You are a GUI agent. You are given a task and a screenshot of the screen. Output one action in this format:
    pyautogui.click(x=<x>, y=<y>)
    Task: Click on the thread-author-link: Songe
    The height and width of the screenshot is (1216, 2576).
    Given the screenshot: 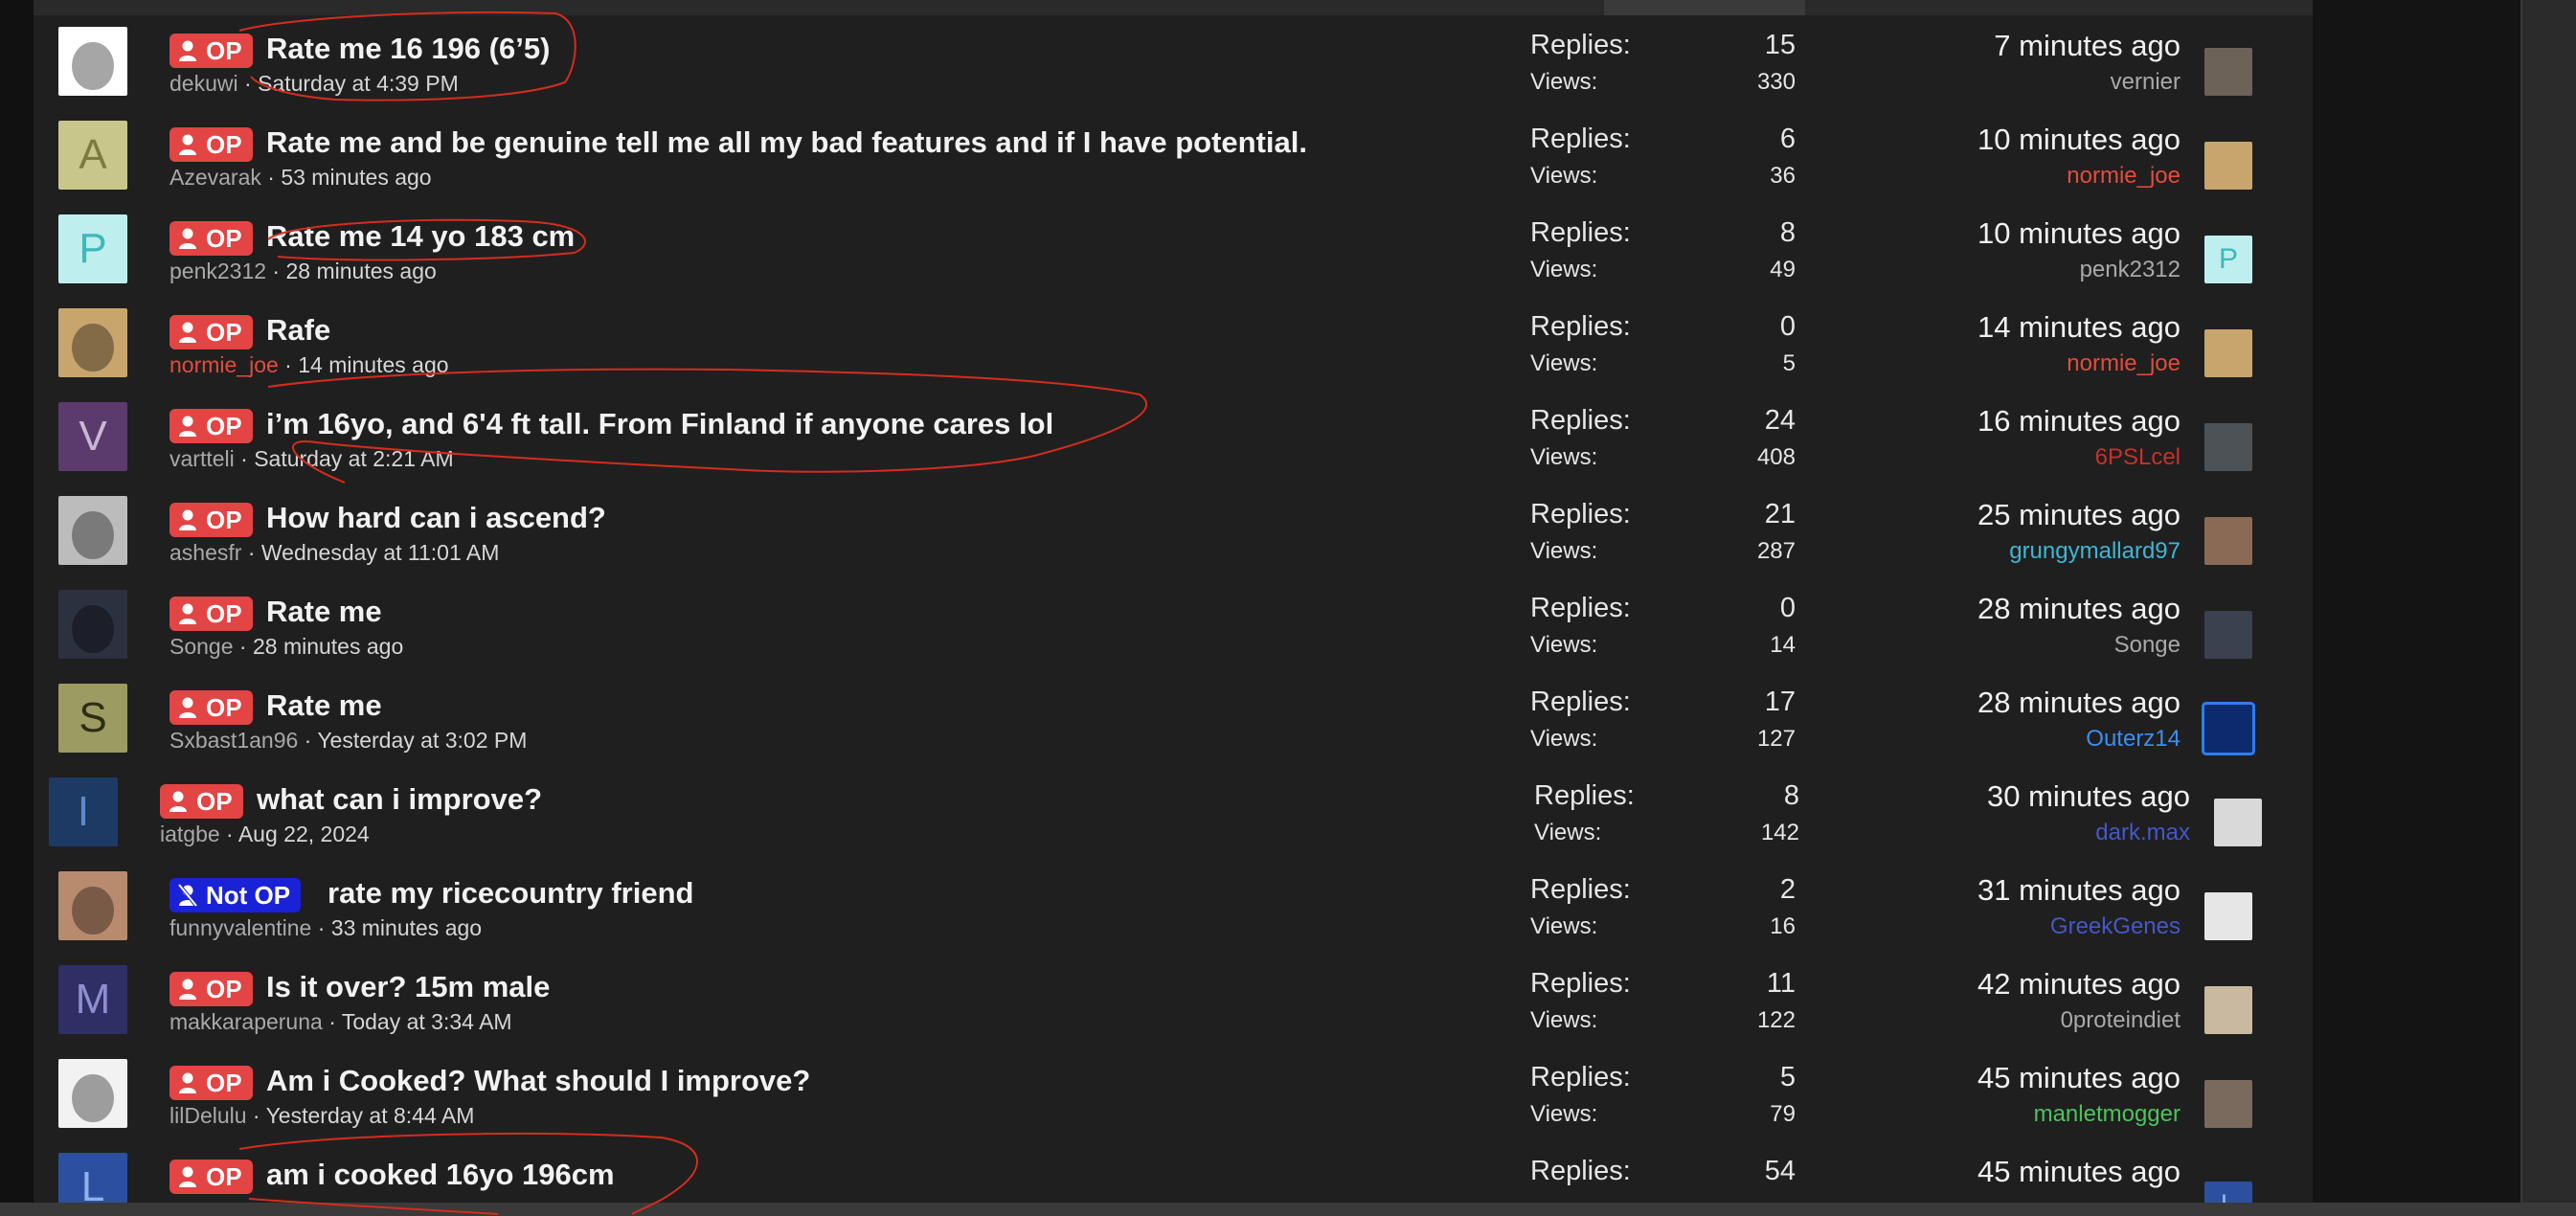 What is the action you would take?
    pyautogui.click(x=201, y=646)
    